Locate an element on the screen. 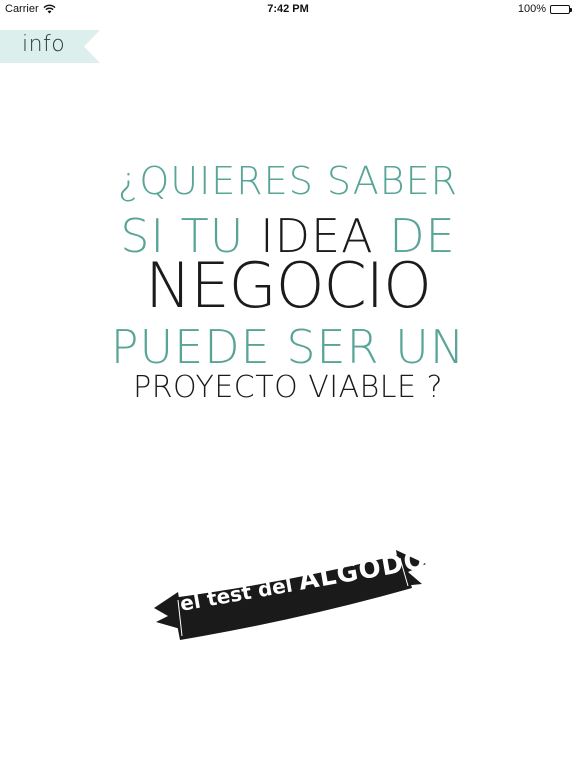 This screenshot has height=768, width=576. headline-line-4: puede ser un is located at coordinates (288, 347).